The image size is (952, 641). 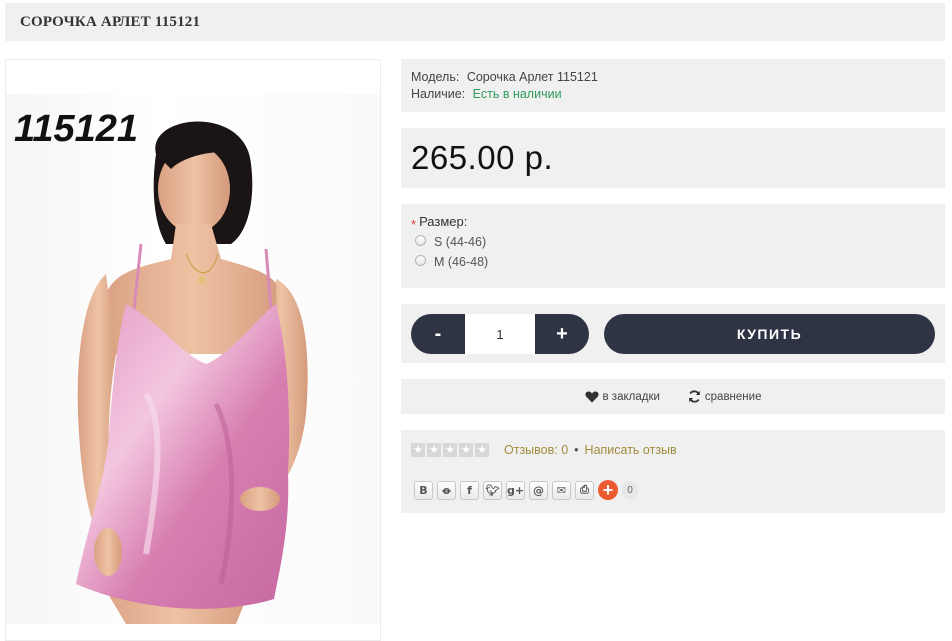 What do you see at coordinates (515, 490) in the screenshot?
I see `google-plus-share-icon: g+` at bounding box center [515, 490].